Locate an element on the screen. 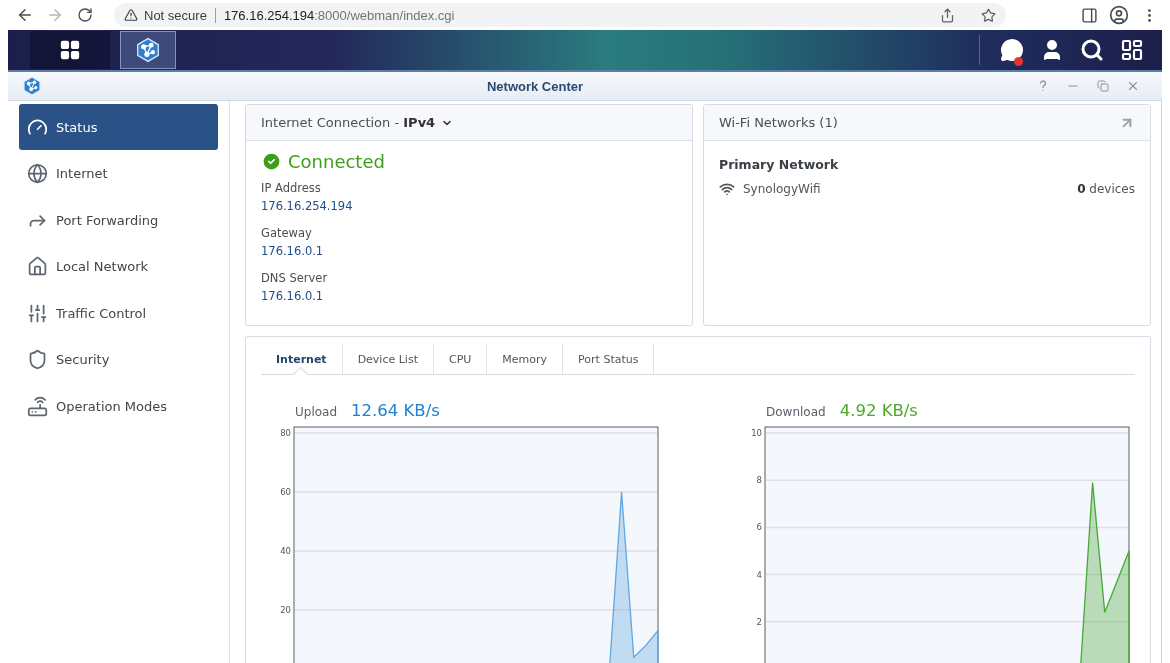 This screenshot has height=663, width=1170. field-value: 176.16.254.194 is located at coordinates (307, 206).